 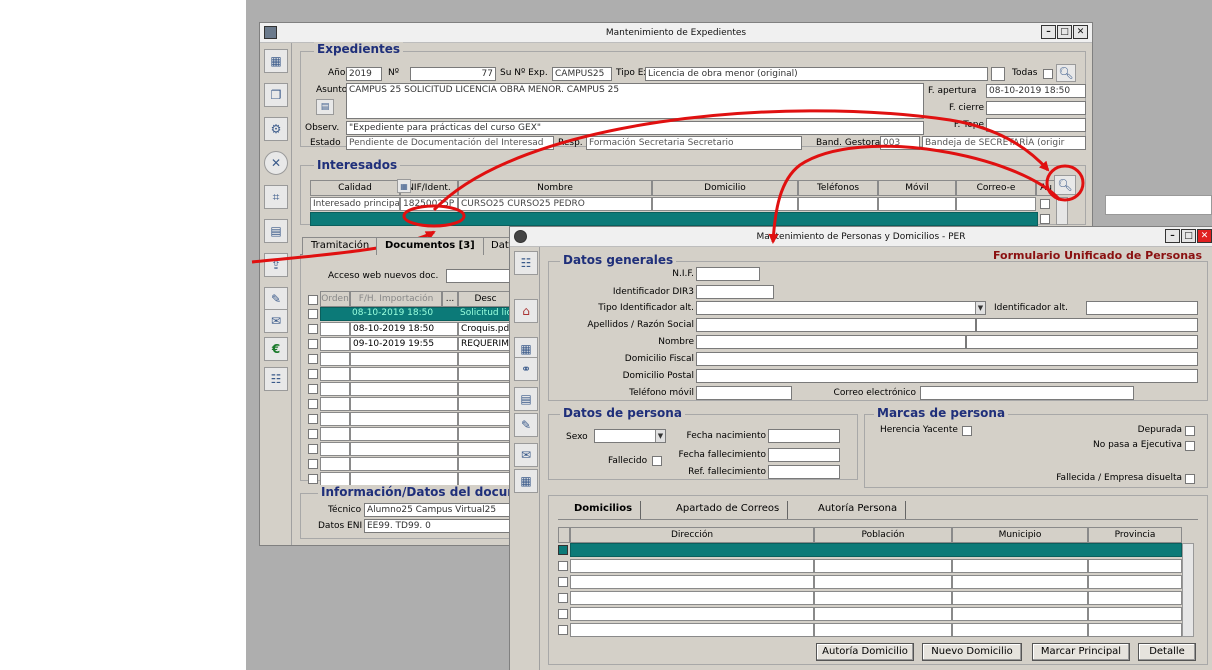 What do you see at coordinates (526, 263) in the screenshot?
I see `tree-view-icon: ☷` at bounding box center [526, 263].